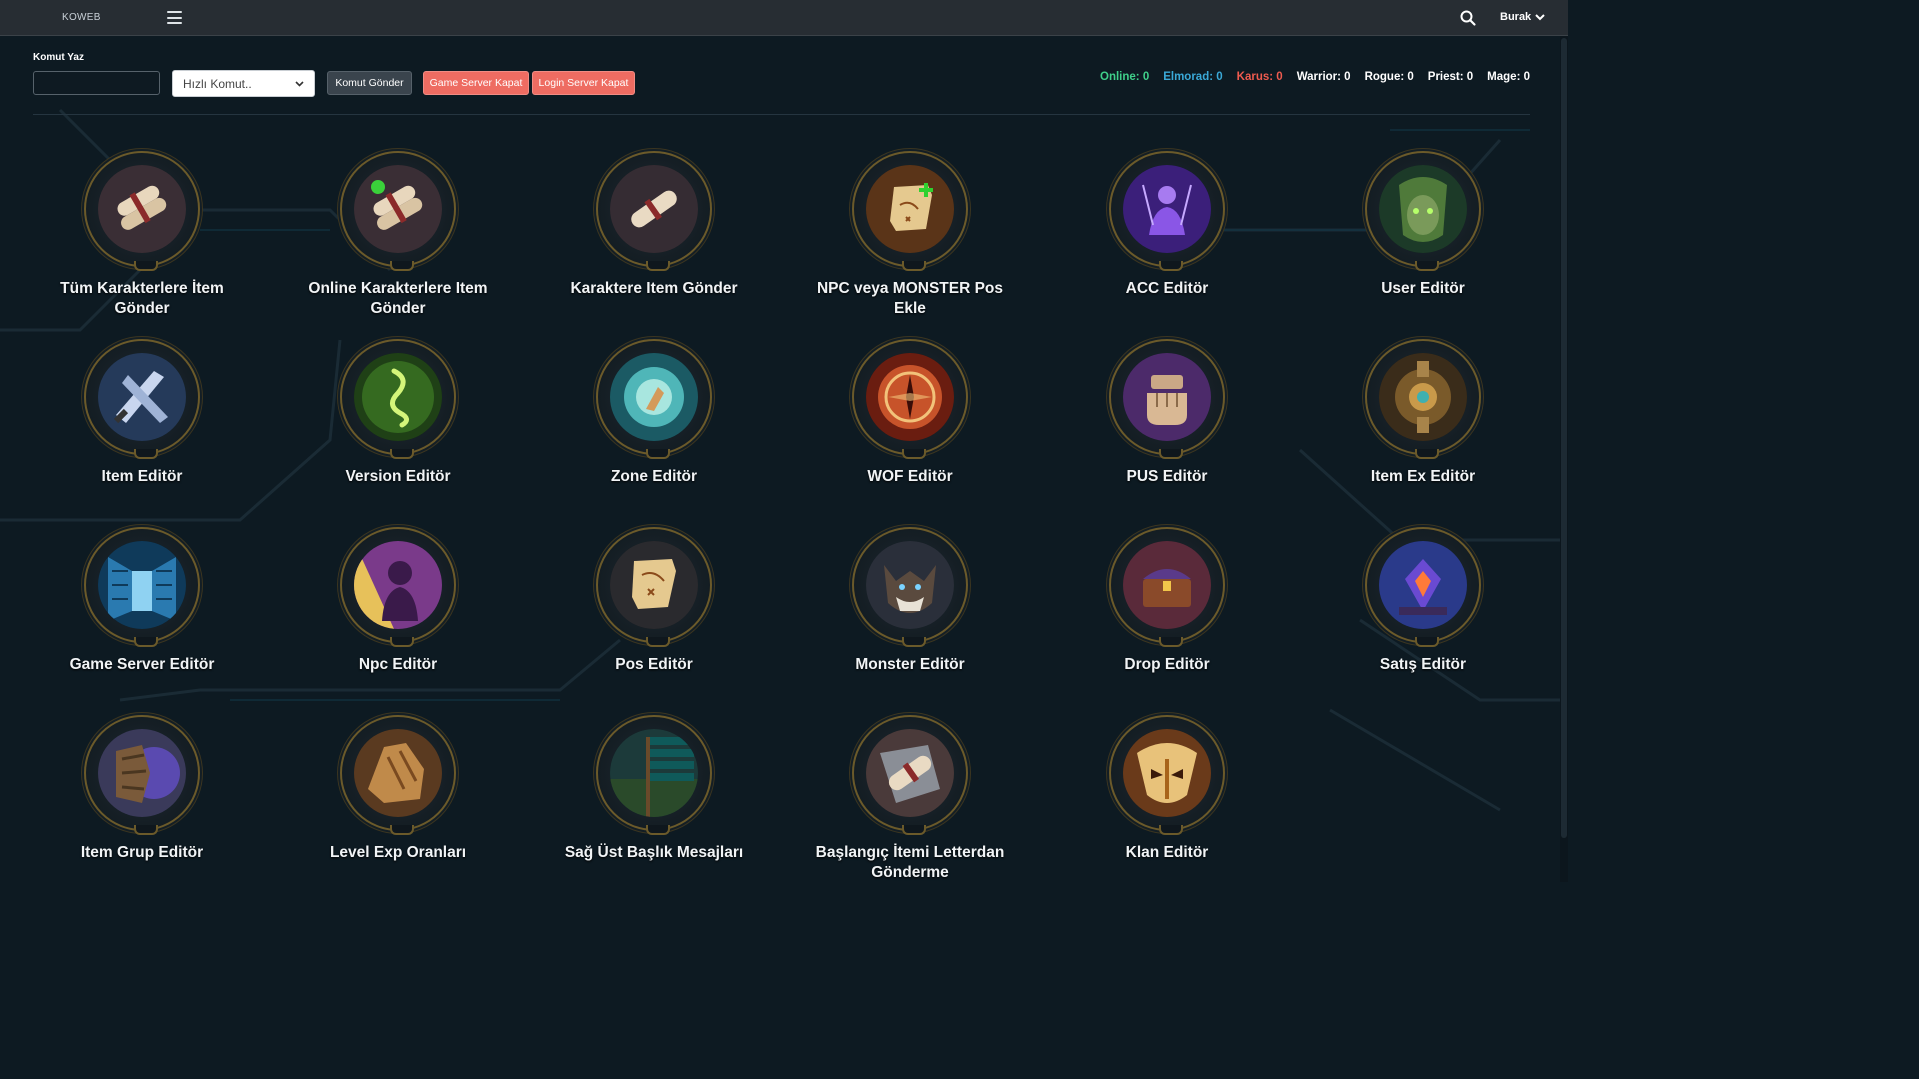  Describe the element at coordinates (1516, 17) in the screenshot. I see `user-name: Burak` at that location.